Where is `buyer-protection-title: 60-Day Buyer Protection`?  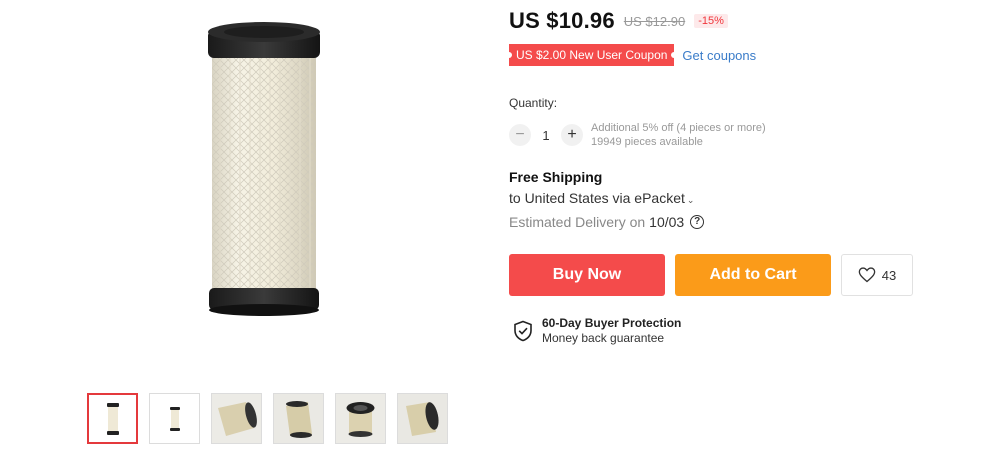 buyer-protection-title: 60-Day Buyer Protection is located at coordinates (612, 323).